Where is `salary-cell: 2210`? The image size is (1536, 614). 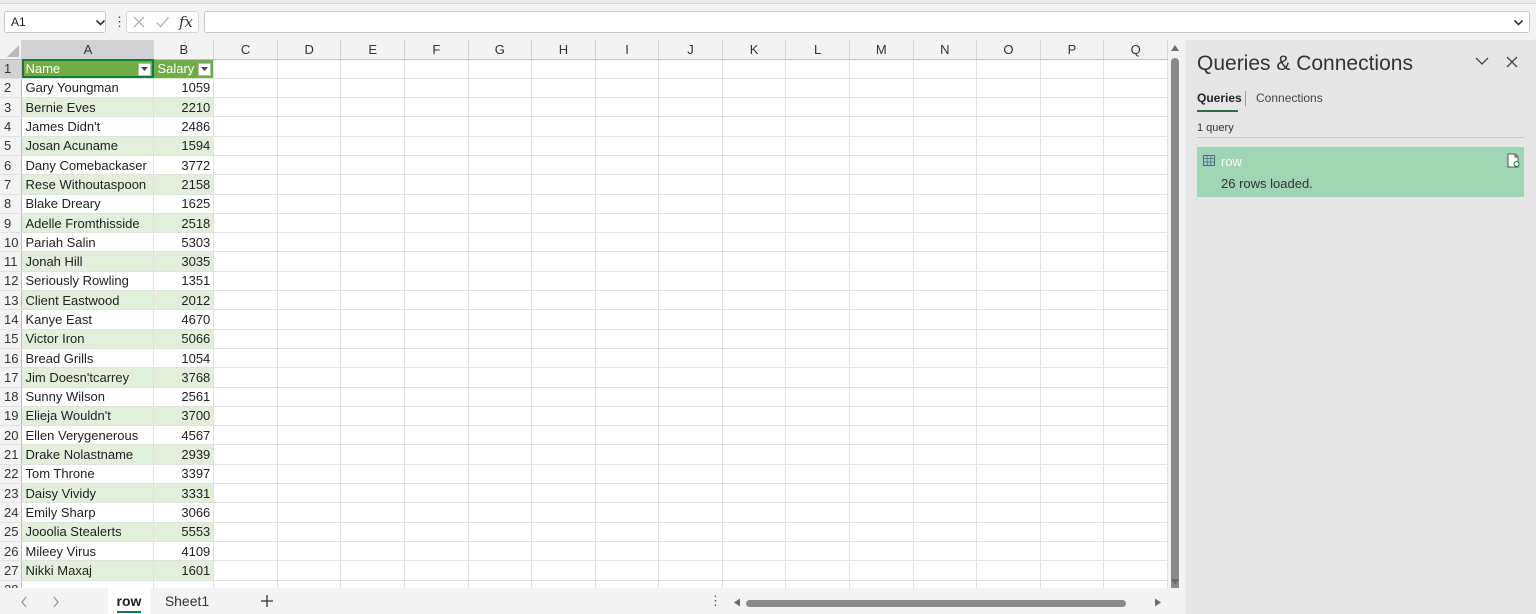 salary-cell: 2210 is located at coordinates (184, 107).